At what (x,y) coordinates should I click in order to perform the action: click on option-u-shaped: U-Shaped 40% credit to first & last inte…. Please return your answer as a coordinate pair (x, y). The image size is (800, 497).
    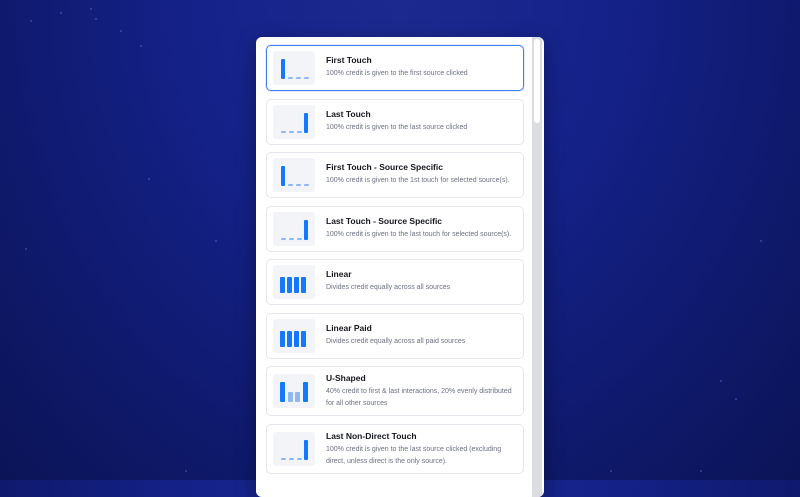
    Looking at the image, I should click on (395, 391).